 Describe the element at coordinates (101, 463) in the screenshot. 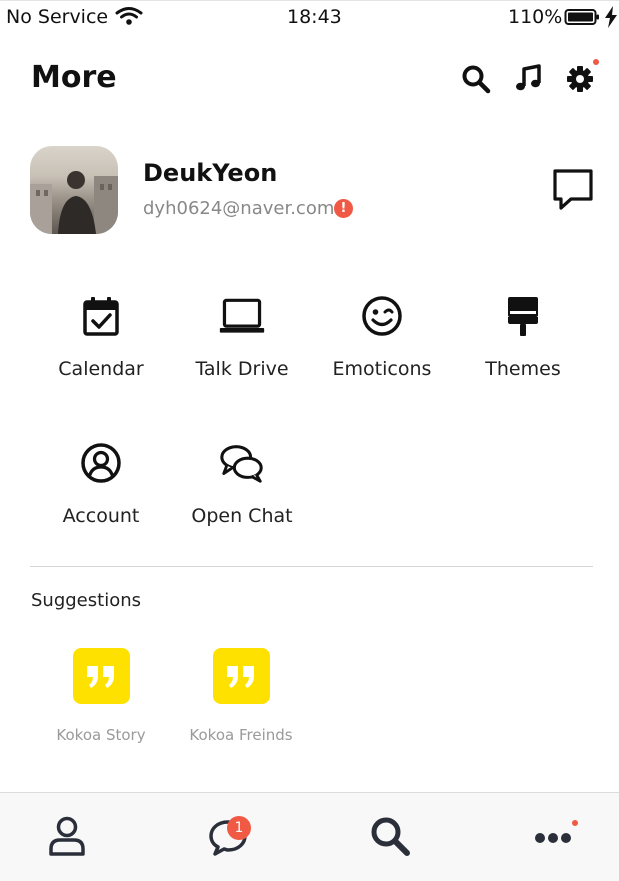

I see `user-circle-icon` at that location.